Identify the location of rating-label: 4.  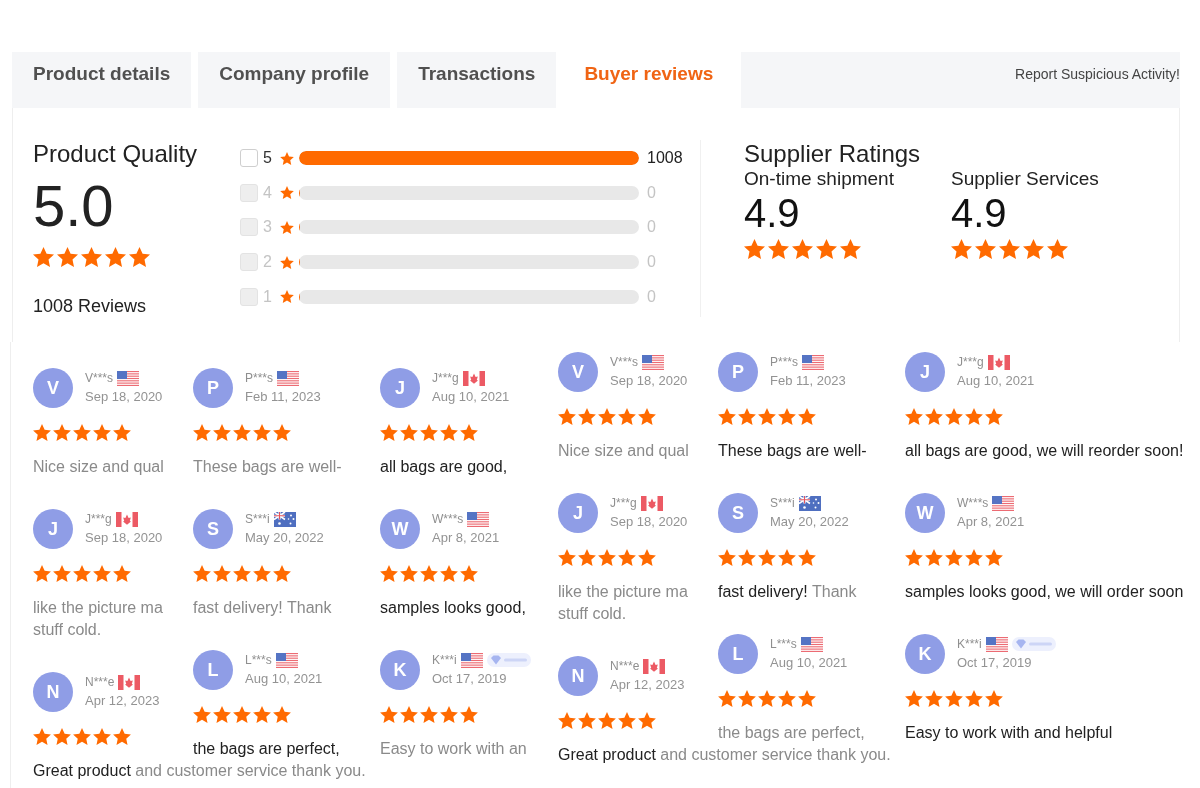
(268, 192).